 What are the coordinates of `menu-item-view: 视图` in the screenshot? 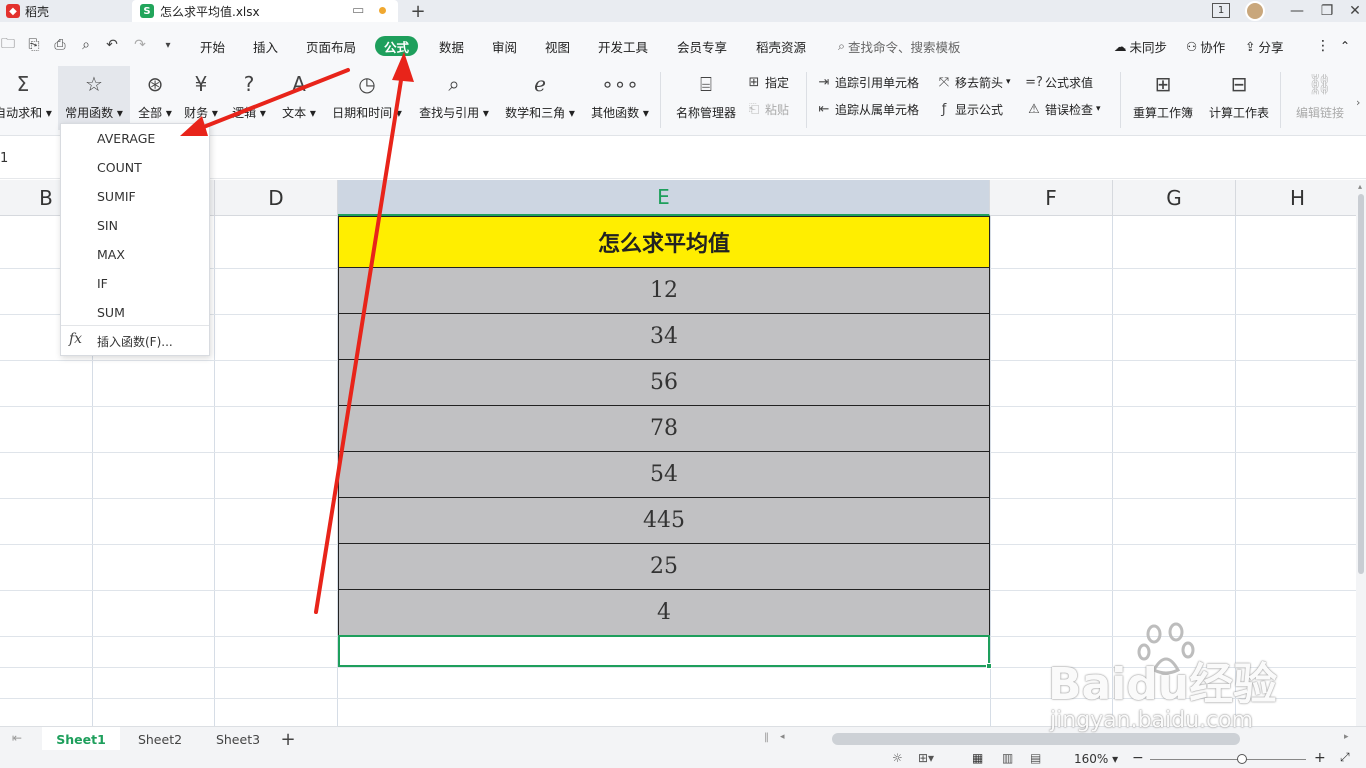 It's located at (557, 46).